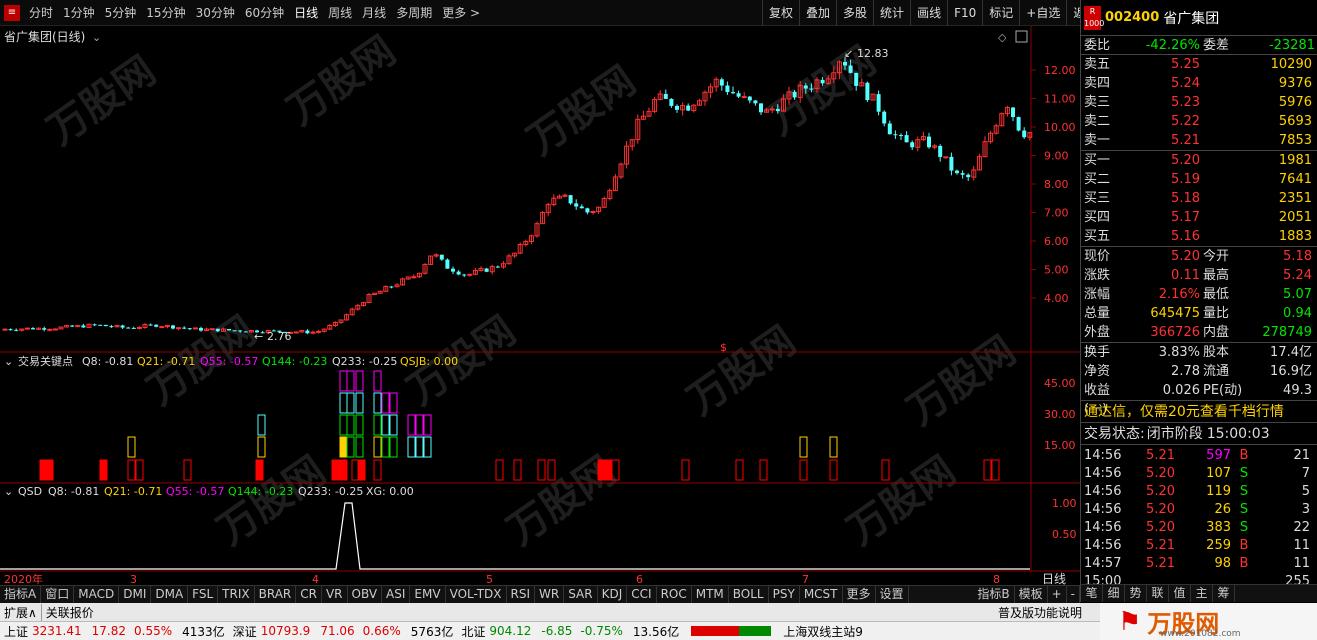  Describe the element at coordinates (309, 594) in the screenshot. I see `indicator-tab-8: CR` at that location.